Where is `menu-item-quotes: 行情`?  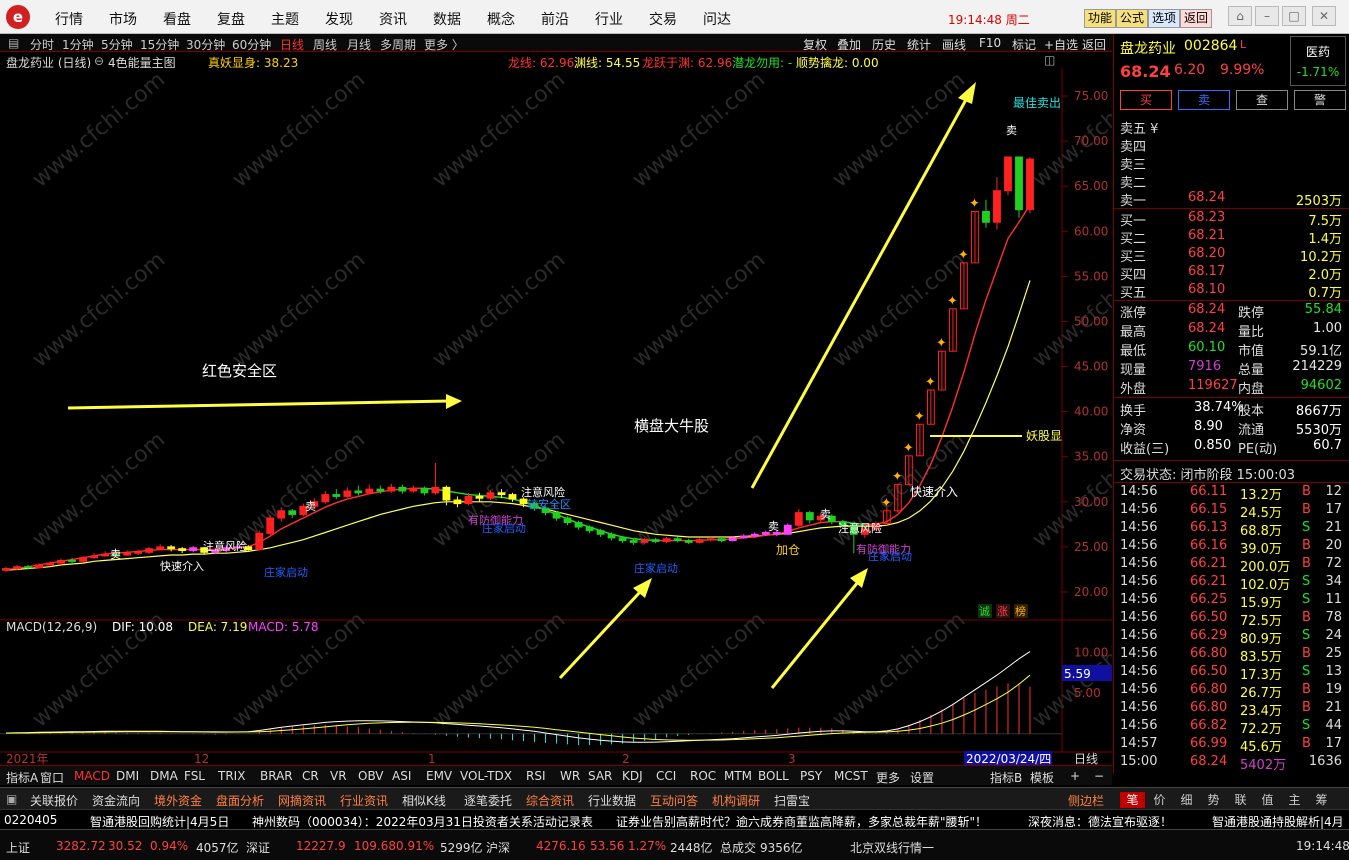
menu-item-quotes: 行情 is located at coordinates (69, 19).